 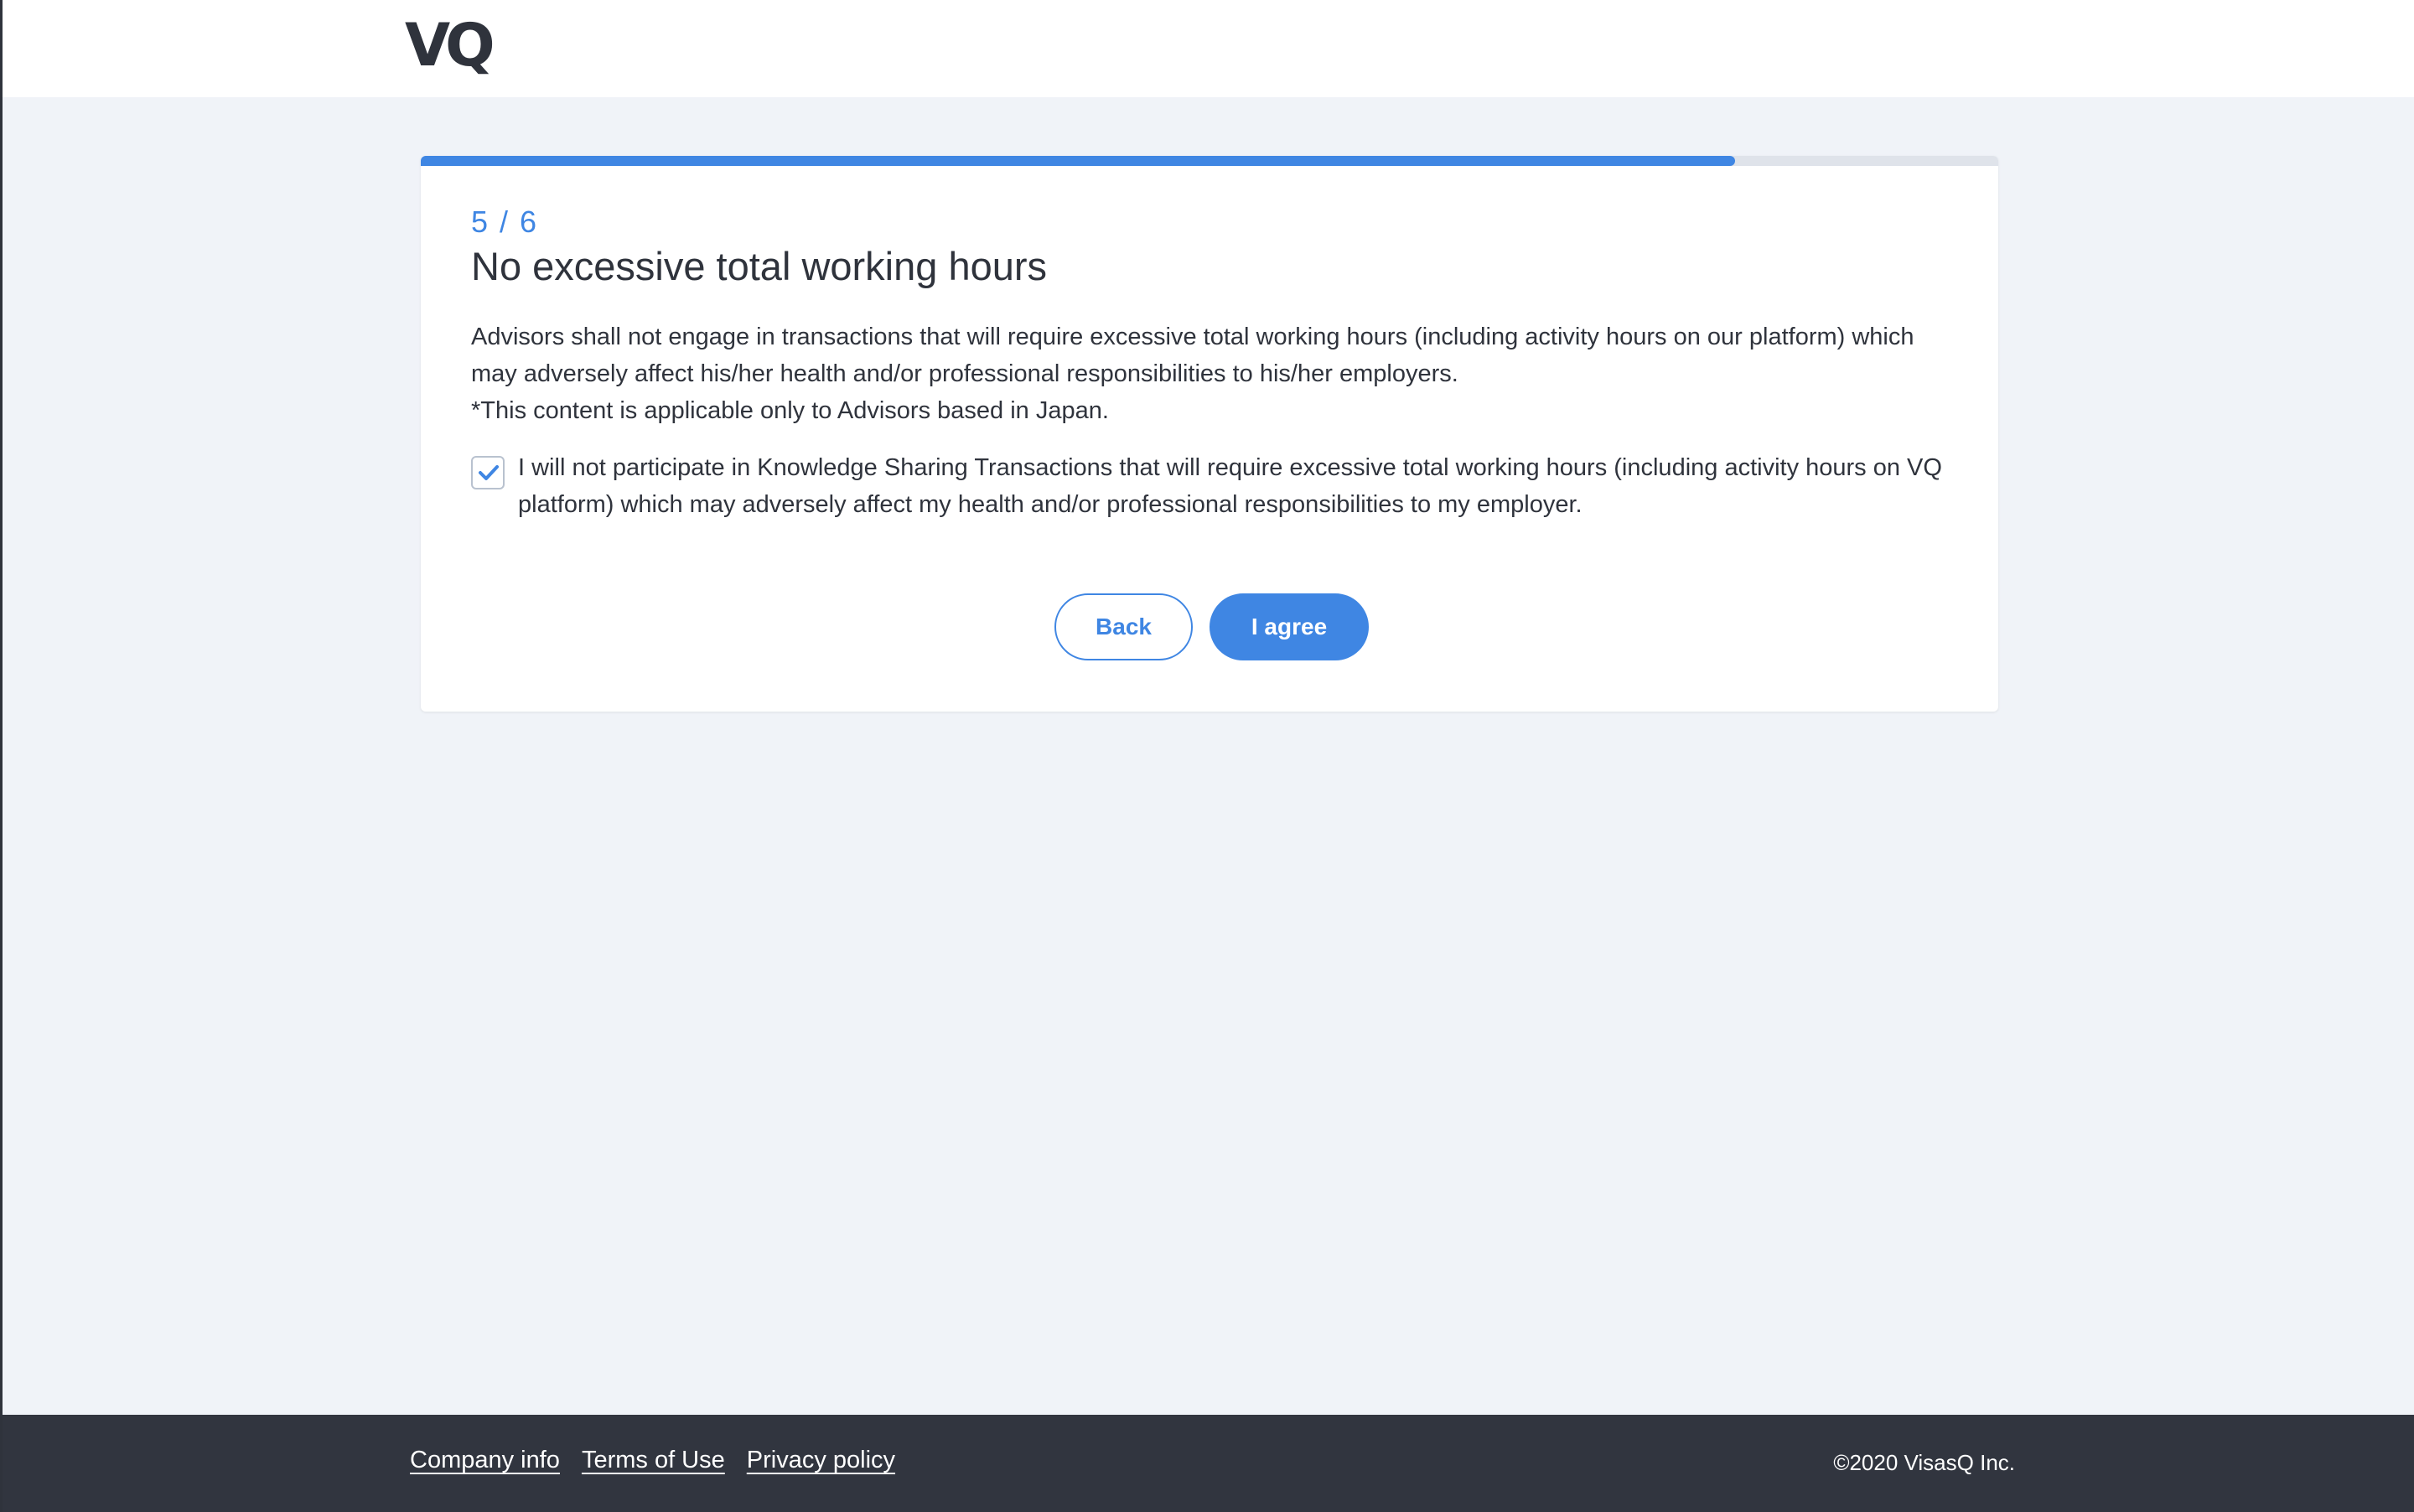 I want to click on copyright: ©2020 VisasQ Inc., so click(x=1924, y=1462).